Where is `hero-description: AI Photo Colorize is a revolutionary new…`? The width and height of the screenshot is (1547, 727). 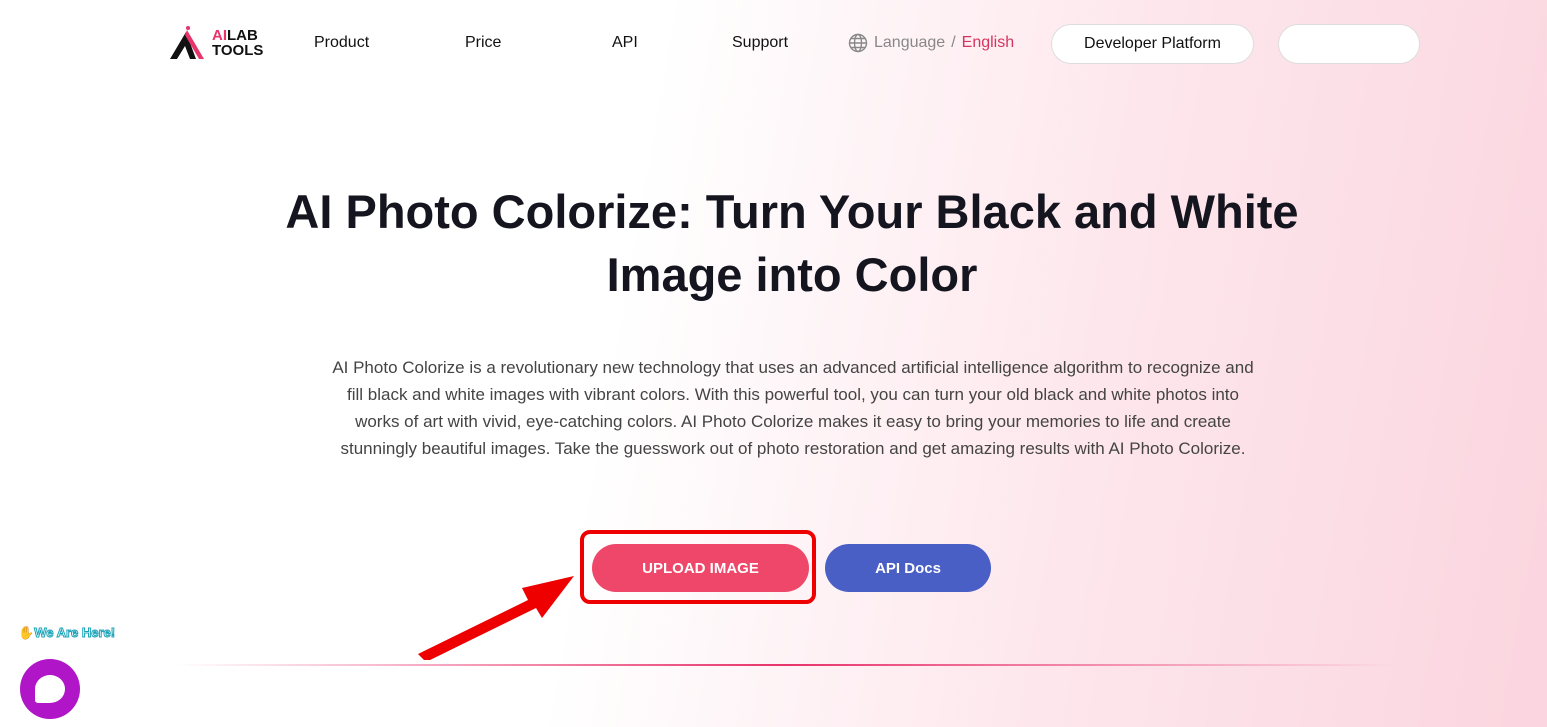
hero-description: AI Photo Colorize is a revolutionary new… is located at coordinates (793, 408).